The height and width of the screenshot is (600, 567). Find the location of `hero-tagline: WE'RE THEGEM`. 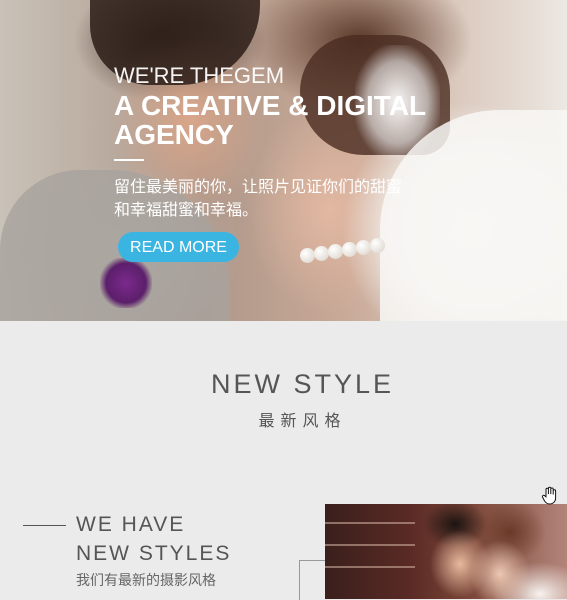

hero-tagline: WE'RE THEGEM is located at coordinates (199, 75).